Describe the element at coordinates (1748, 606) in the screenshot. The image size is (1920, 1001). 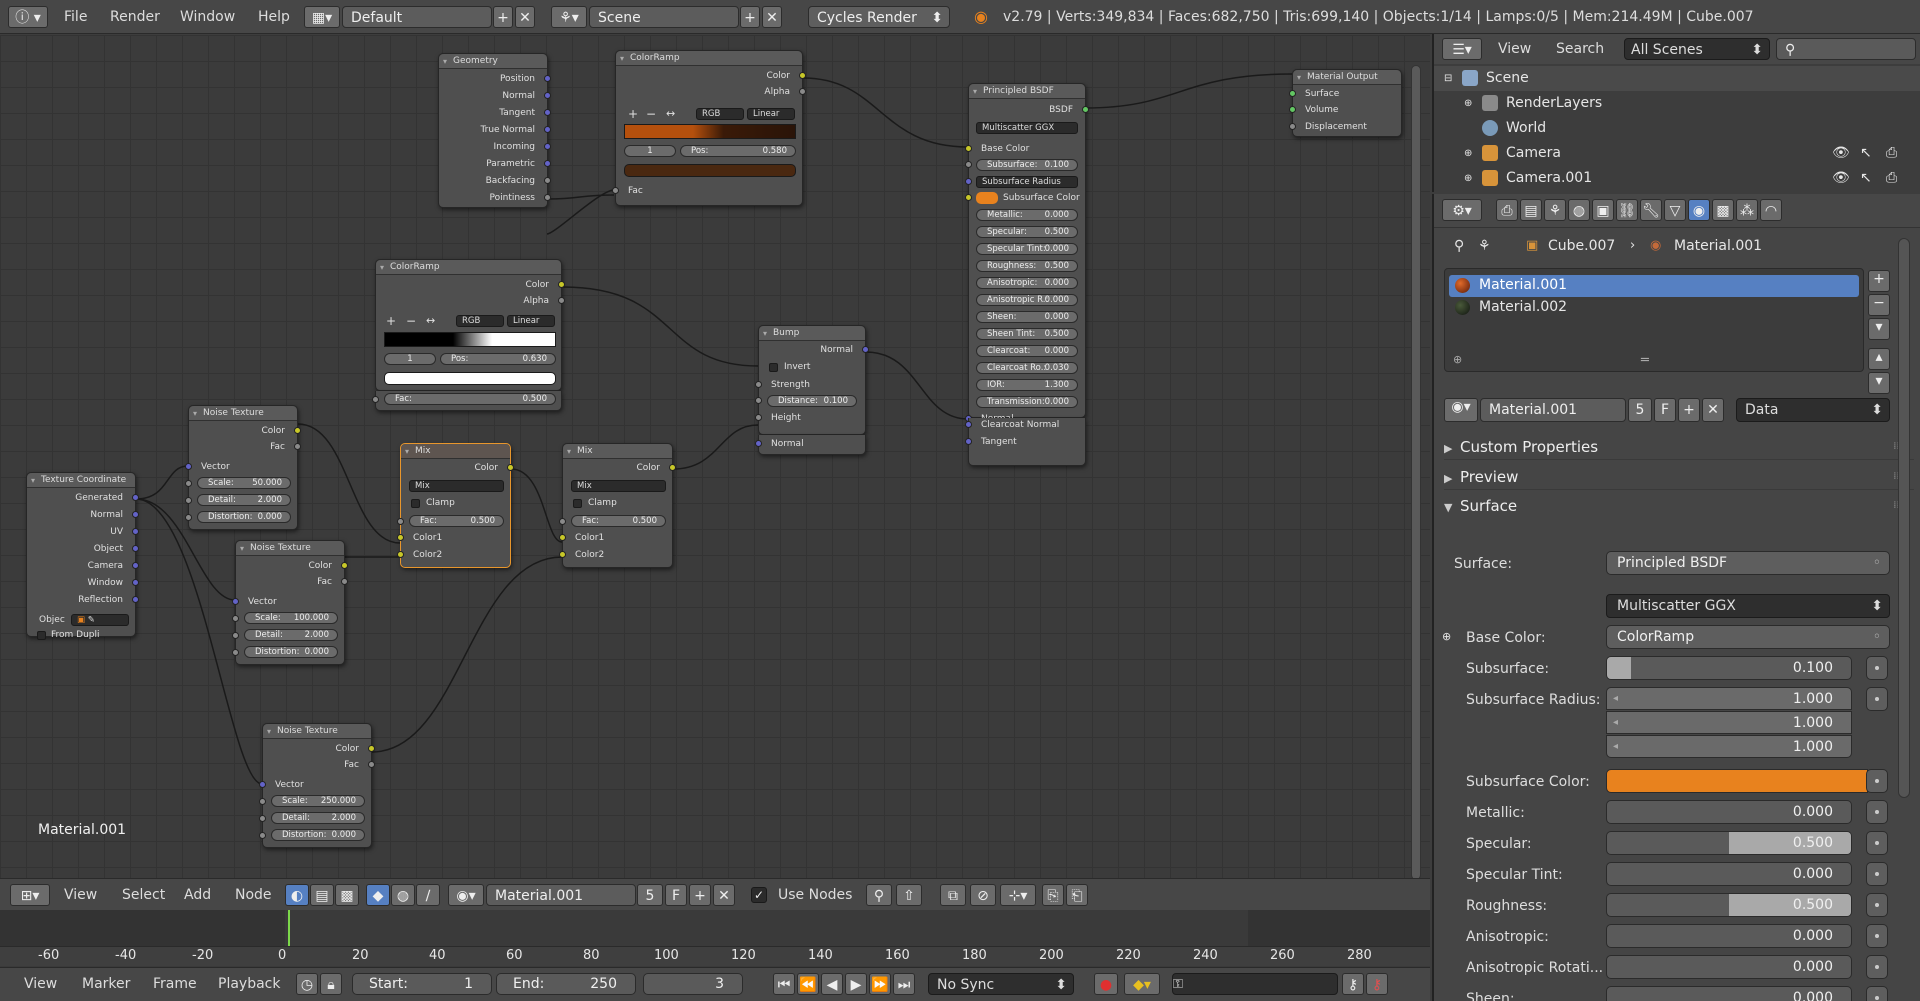
I see `distribution-select: Multiscatter GGX ⬍` at that location.